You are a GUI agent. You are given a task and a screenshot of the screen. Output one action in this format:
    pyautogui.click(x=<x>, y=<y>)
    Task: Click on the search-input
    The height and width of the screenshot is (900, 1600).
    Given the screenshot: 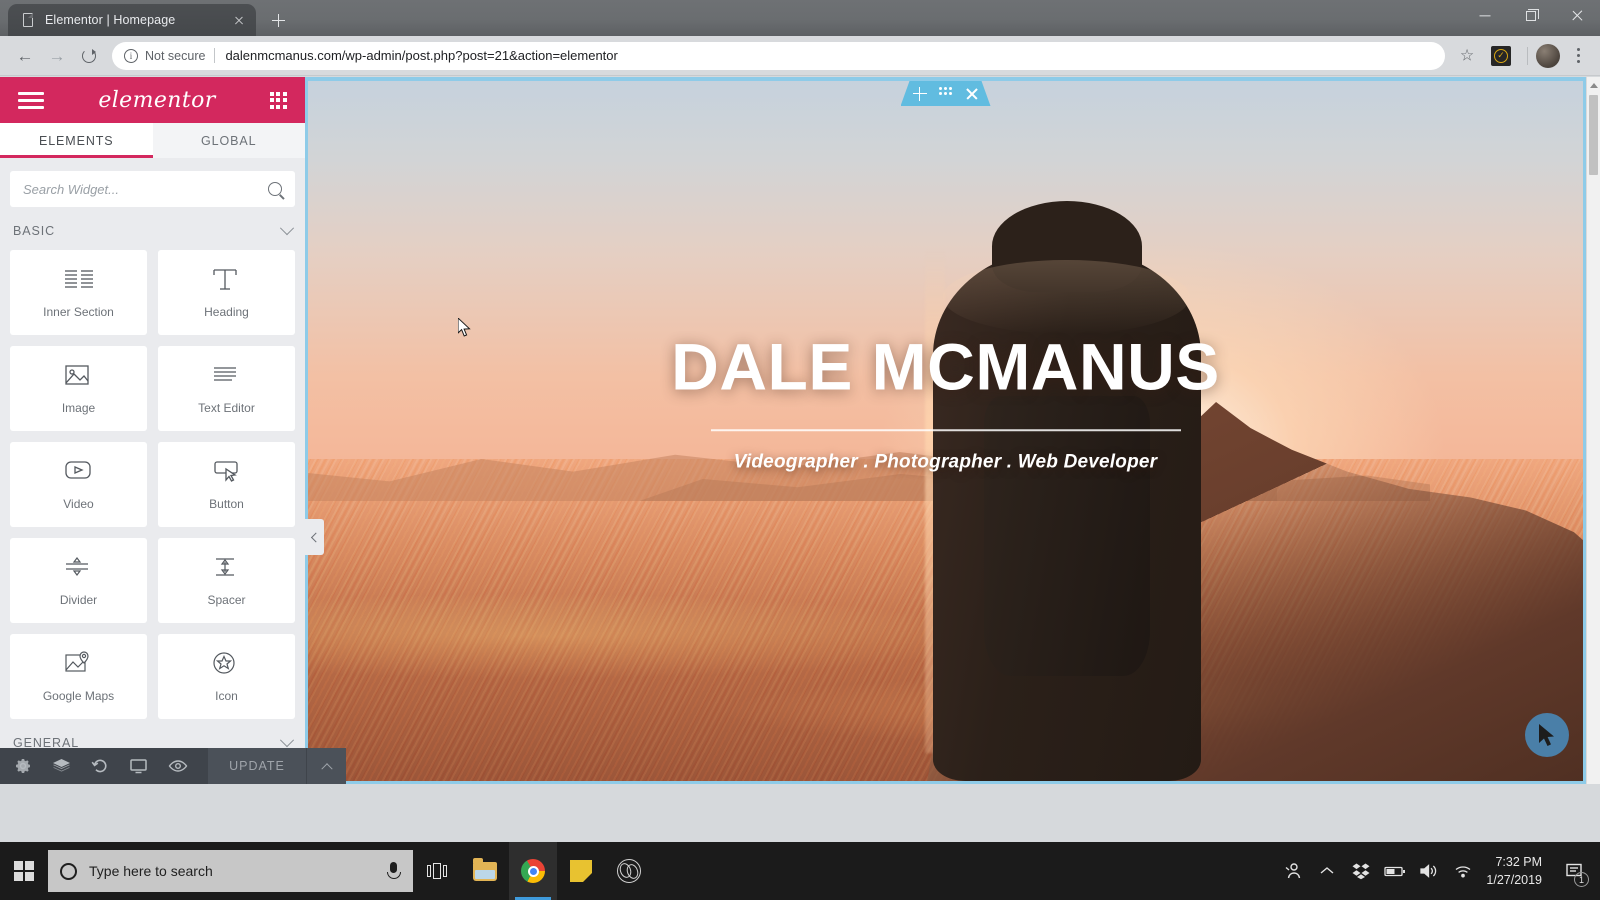 What is the action you would take?
    pyautogui.click(x=145, y=189)
    